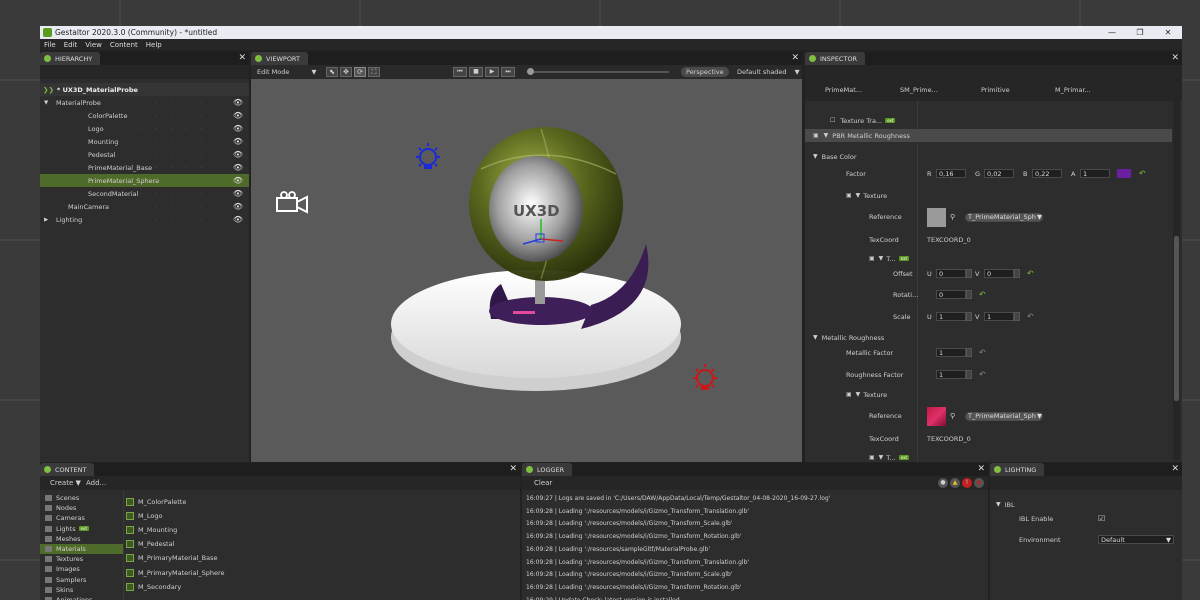 This screenshot has height=600, width=1200. What do you see at coordinates (705, 72) in the screenshot?
I see `projection-toggle: Perspective` at bounding box center [705, 72].